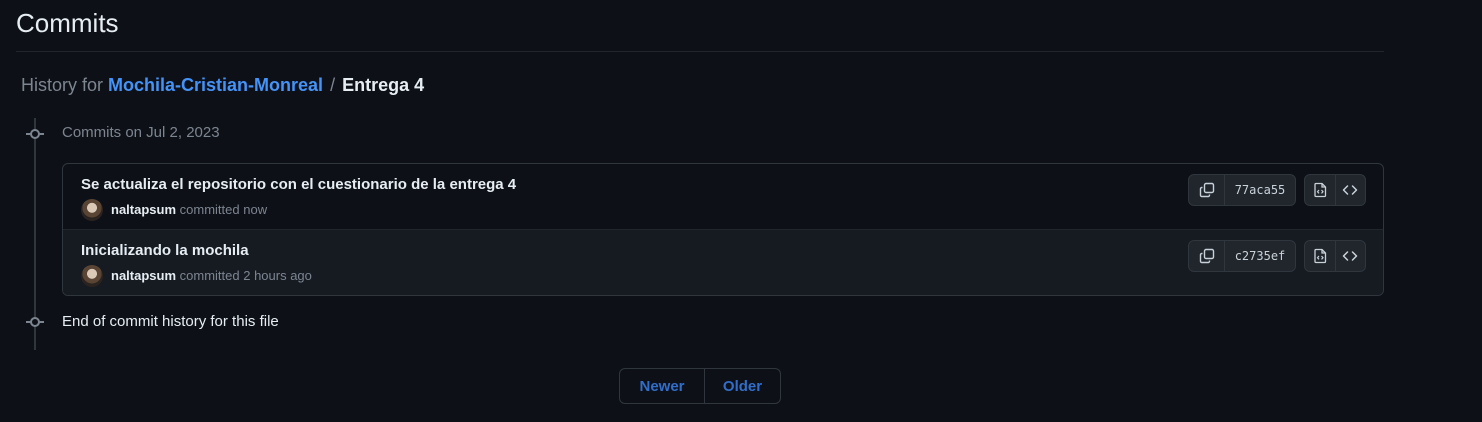 This screenshot has width=1482, height=422. What do you see at coordinates (700, 51) in the screenshot?
I see `title-divider` at bounding box center [700, 51].